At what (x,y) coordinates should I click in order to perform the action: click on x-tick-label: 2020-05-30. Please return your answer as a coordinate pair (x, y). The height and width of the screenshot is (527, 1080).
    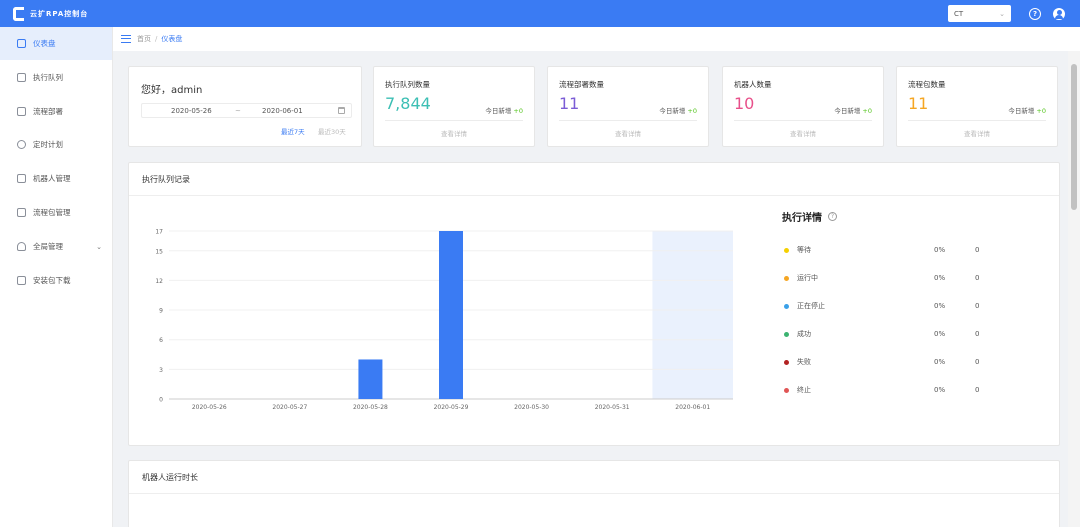
    Looking at the image, I should click on (531, 407).